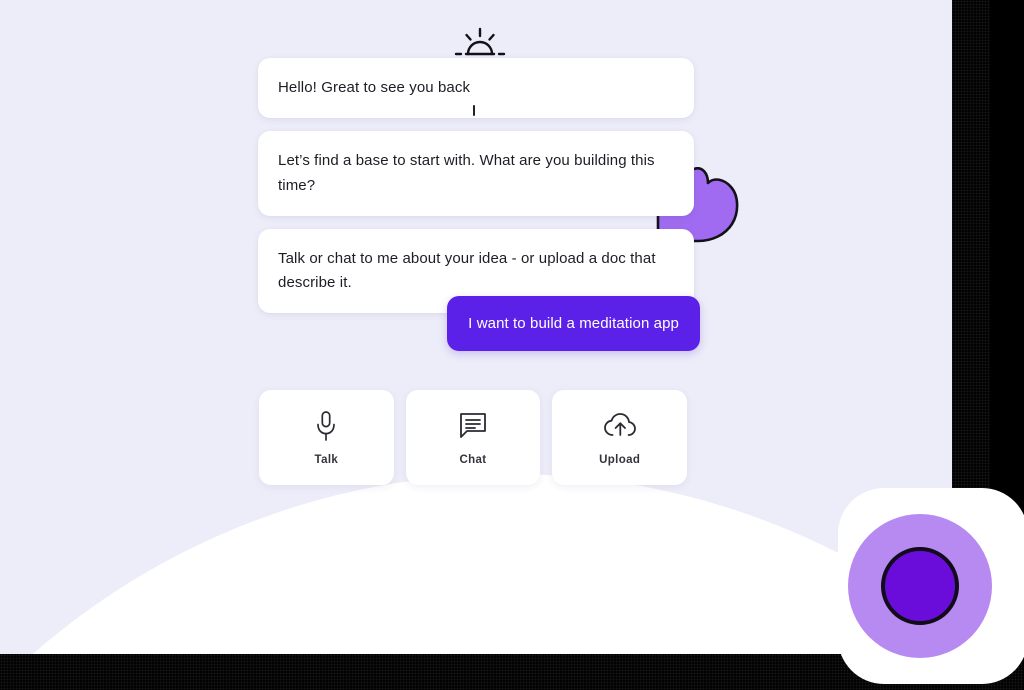 This screenshot has width=1024, height=690. Describe the element at coordinates (920, 586) in the screenshot. I see `record-button` at that location.